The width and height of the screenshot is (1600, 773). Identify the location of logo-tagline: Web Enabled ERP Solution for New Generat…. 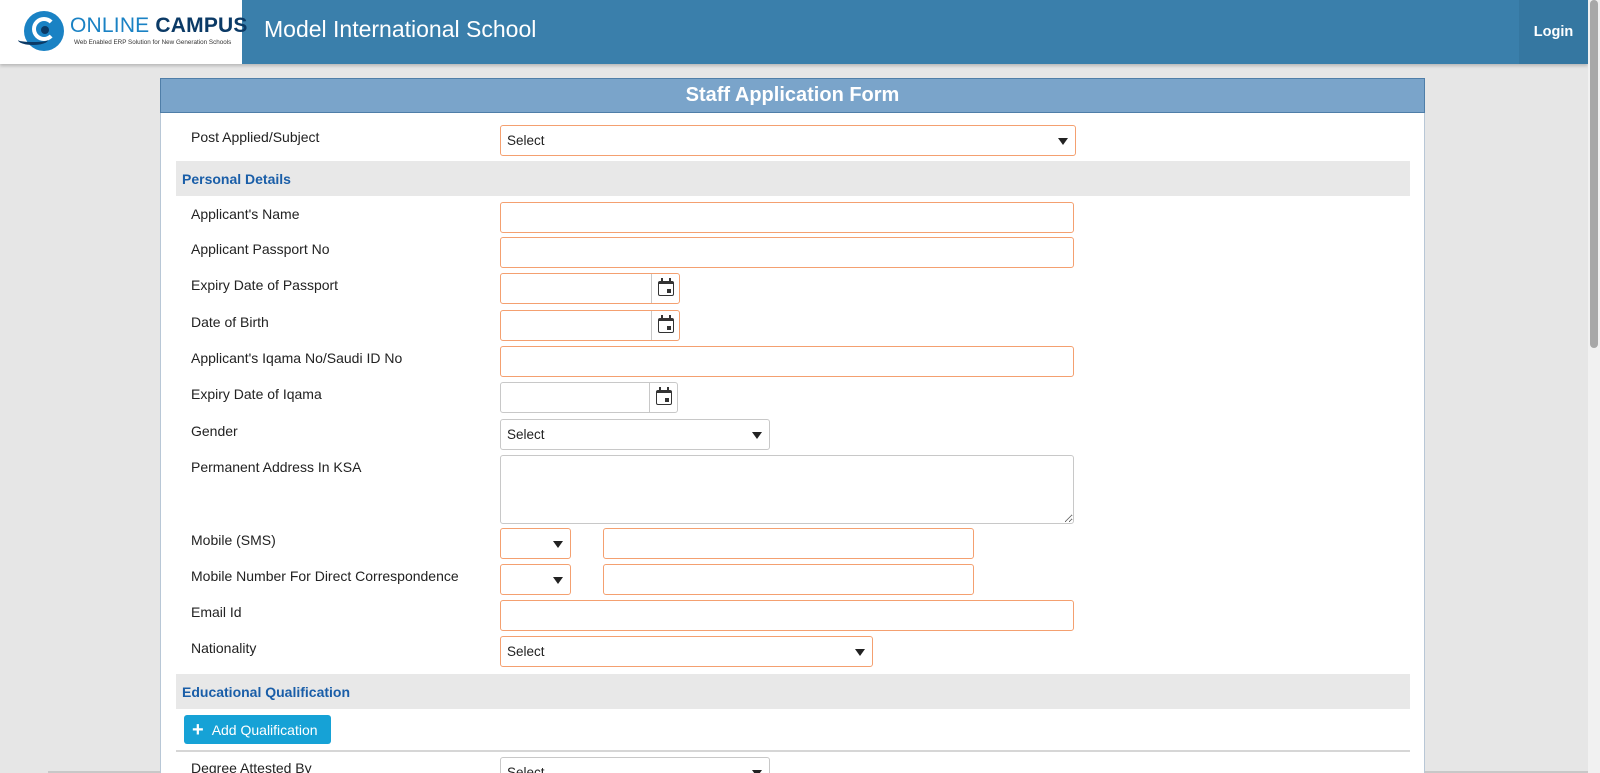
(153, 42).